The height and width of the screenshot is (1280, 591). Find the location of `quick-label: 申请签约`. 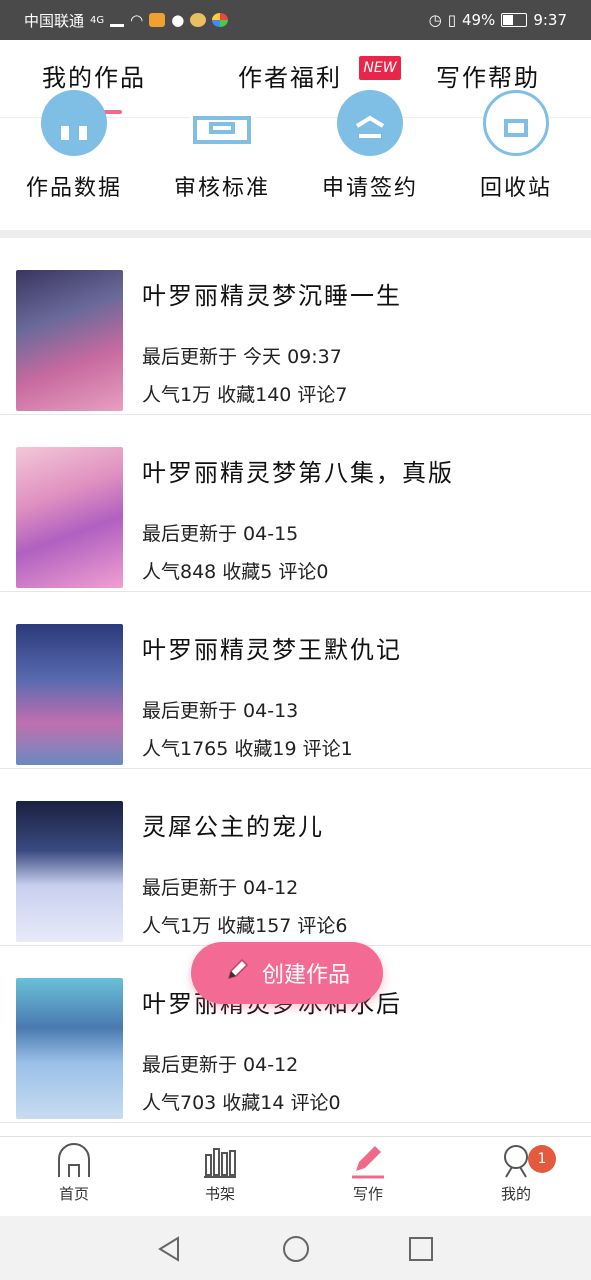

quick-label: 申请签约 is located at coordinates (369, 188).